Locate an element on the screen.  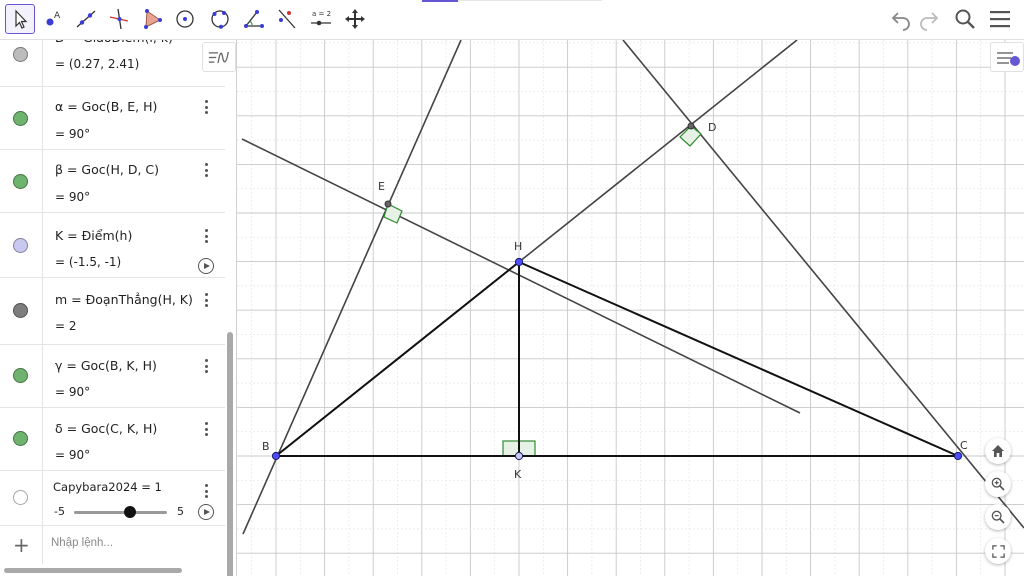
angle-icon is located at coordinates (254, 19).